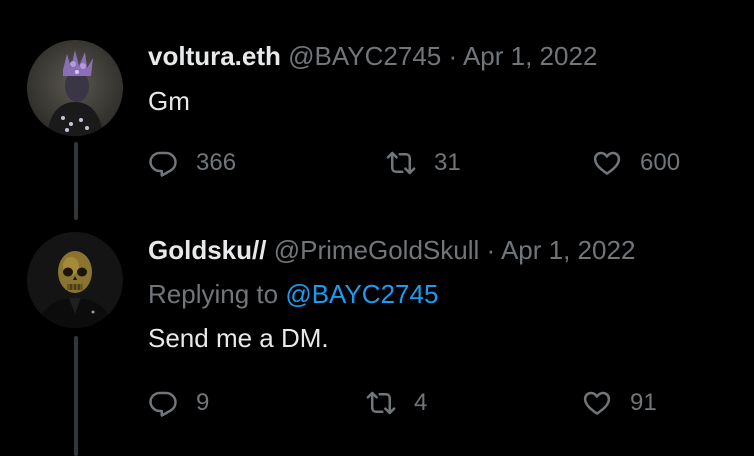 Image resolution: width=754 pixels, height=456 pixels. What do you see at coordinates (364, 56) in the screenshot?
I see `handle: @BAYC2745` at bounding box center [364, 56].